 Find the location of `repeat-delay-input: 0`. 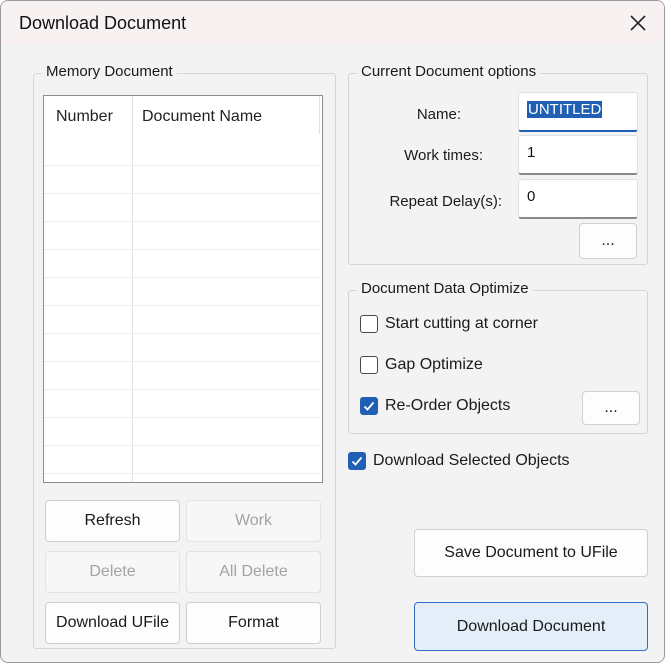

repeat-delay-input: 0 is located at coordinates (578, 199).